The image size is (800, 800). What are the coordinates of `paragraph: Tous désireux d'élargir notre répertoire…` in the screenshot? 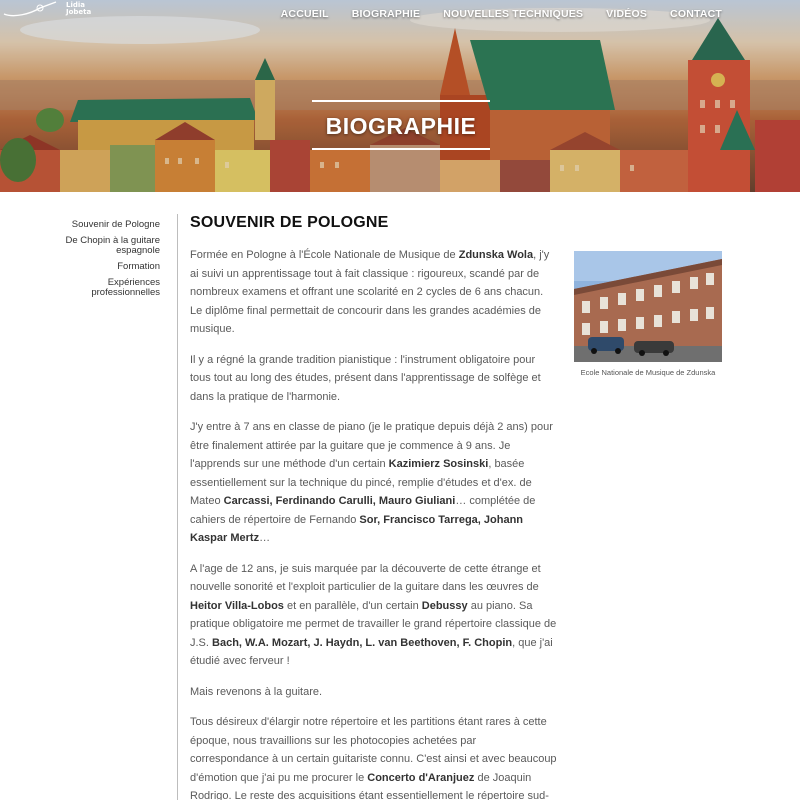 It's located at (374, 756).